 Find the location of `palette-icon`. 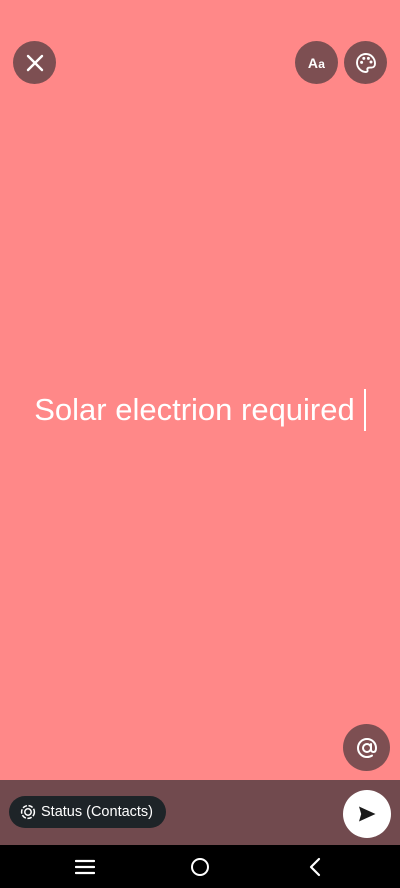

palette-icon is located at coordinates (365, 62).